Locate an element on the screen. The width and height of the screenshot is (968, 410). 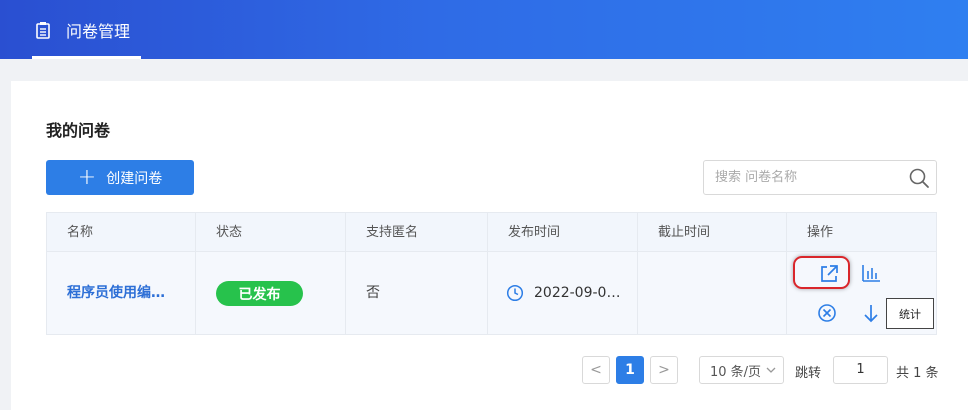
create-survey-label: 创建问卷 is located at coordinates (134, 178).